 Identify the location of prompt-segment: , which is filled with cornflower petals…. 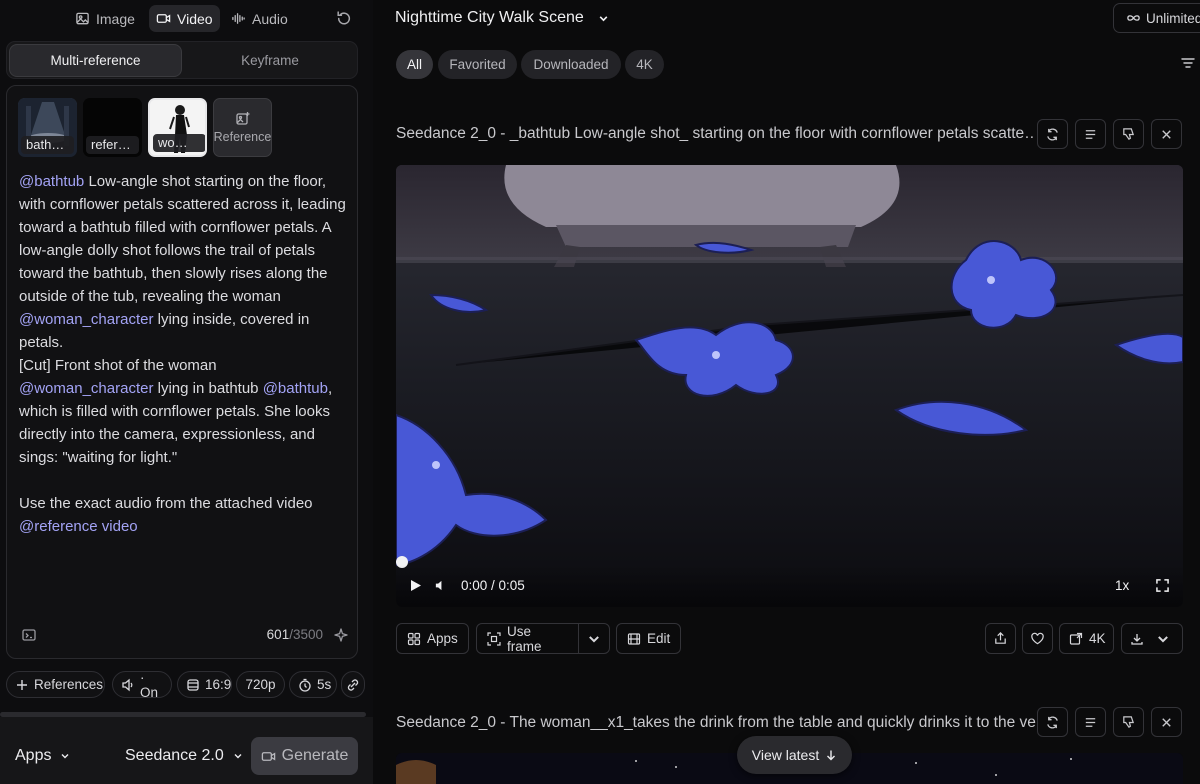
(176, 446).